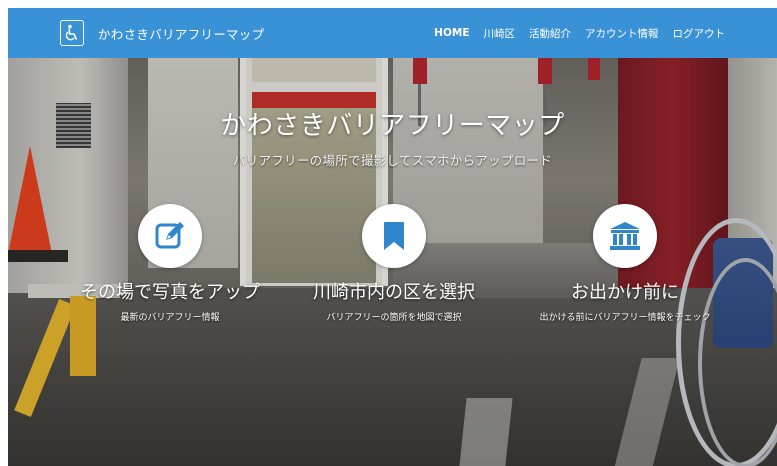 The height and width of the screenshot is (466, 777). What do you see at coordinates (625, 318) in the screenshot?
I see `feature-description: 出かける前にバリアフリー情報をチェック` at bounding box center [625, 318].